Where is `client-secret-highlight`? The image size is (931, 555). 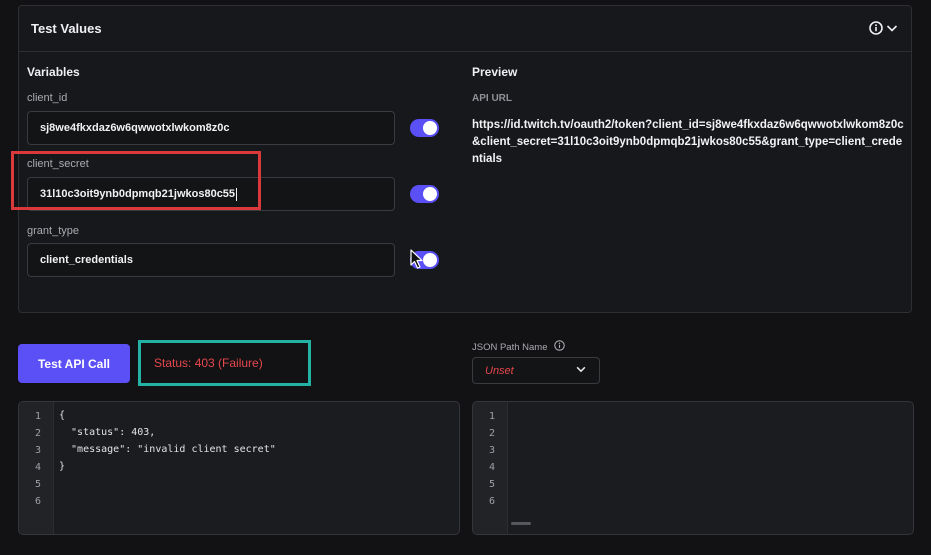 client-secret-highlight is located at coordinates (136, 180).